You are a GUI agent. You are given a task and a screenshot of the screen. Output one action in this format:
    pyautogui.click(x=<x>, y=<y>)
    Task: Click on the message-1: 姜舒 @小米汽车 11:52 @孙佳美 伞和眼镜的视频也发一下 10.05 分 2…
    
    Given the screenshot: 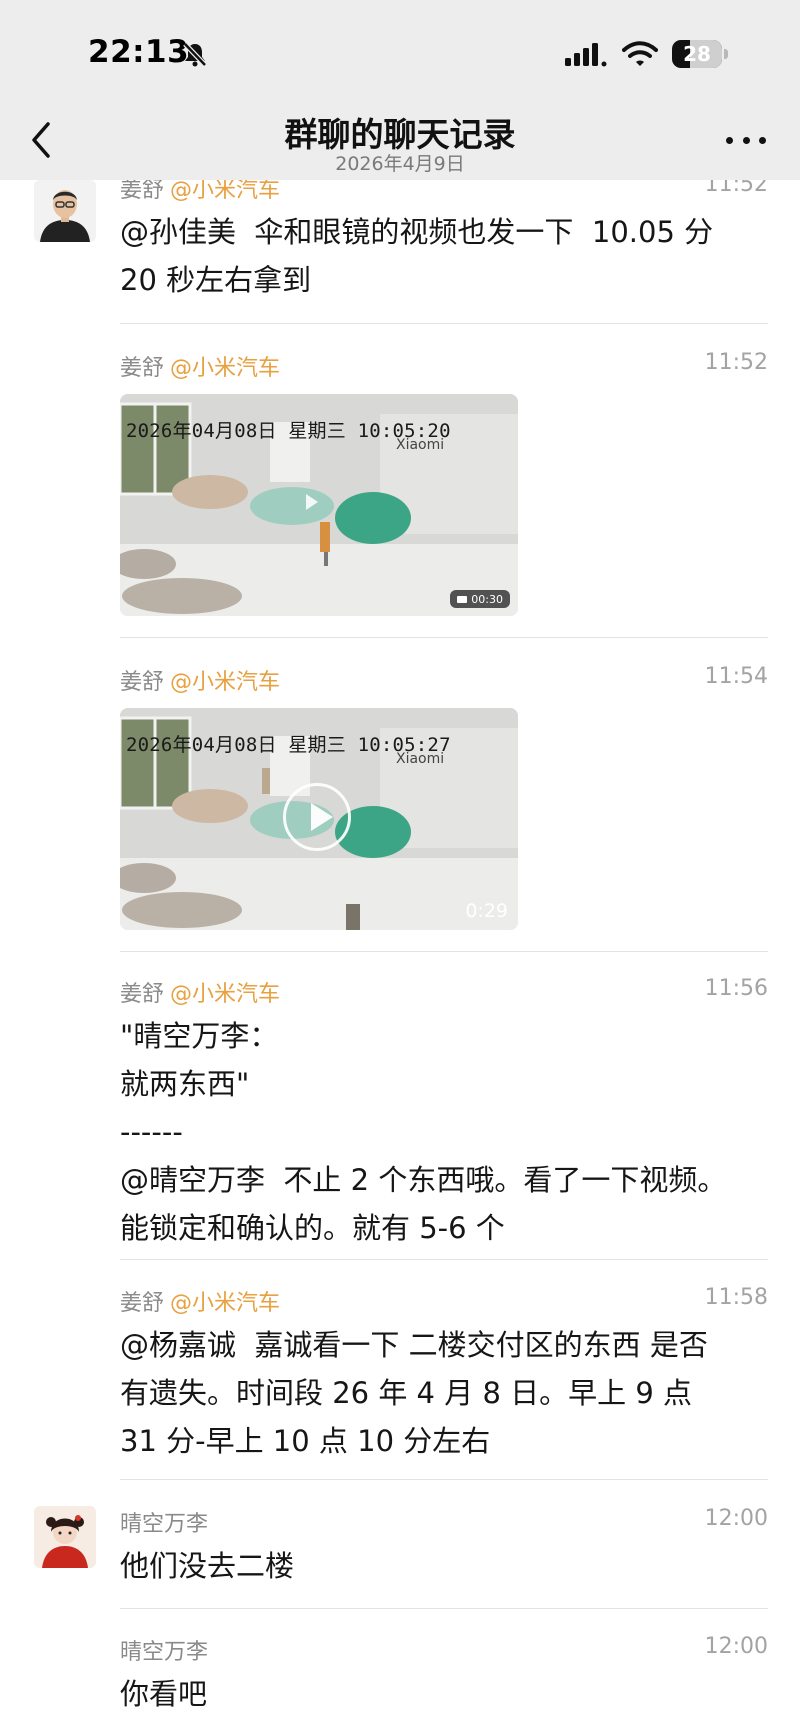 What is the action you would take?
    pyautogui.click(x=444, y=237)
    